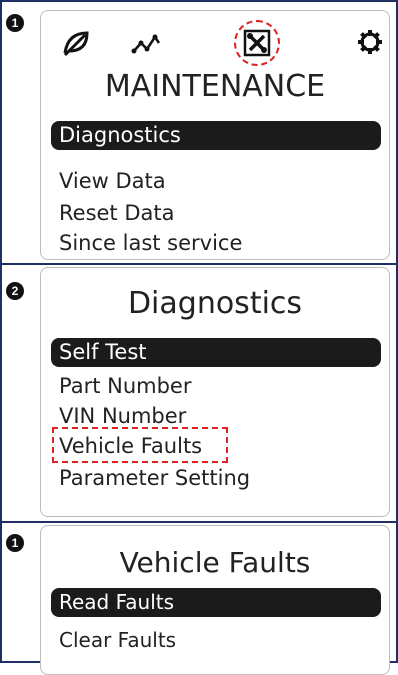 The height and width of the screenshot is (675, 398). What do you see at coordinates (76, 45) in the screenshot?
I see `leaf-icon` at bounding box center [76, 45].